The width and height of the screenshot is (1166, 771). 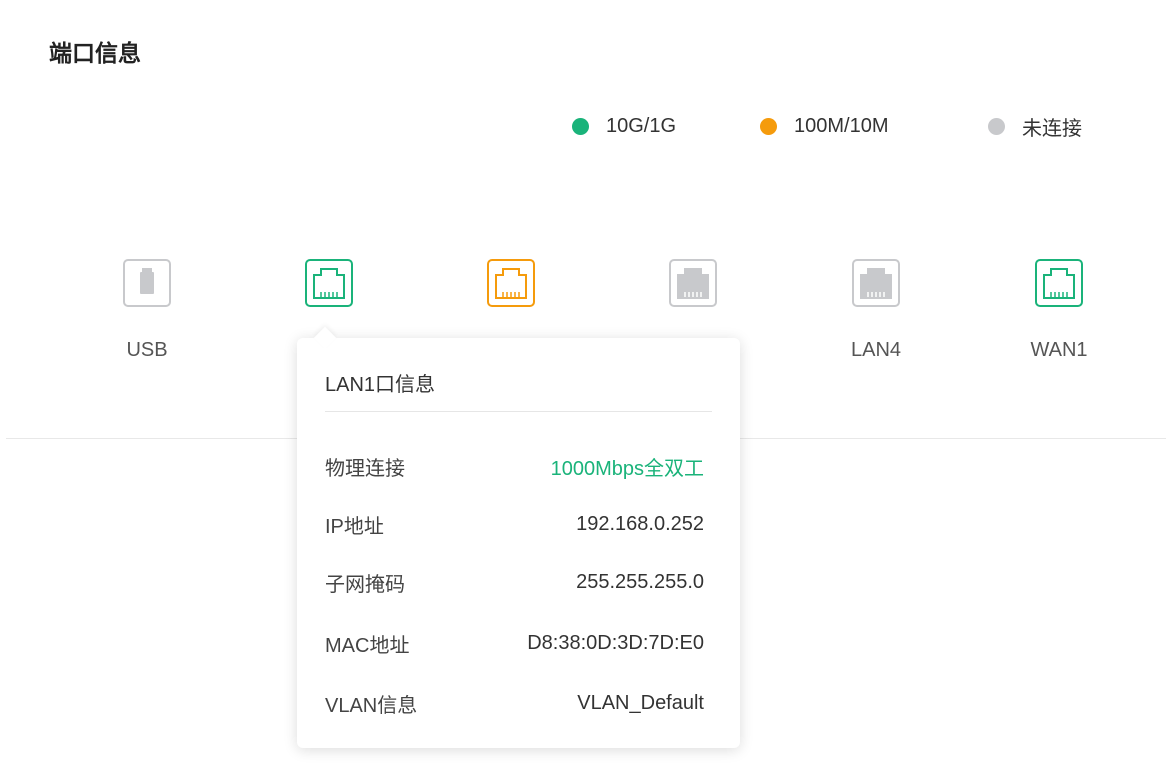 What do you see at coordinates (841, 125) in the screenshot?
I see `legend-label: 100M/10M` at bounding box center [841, 125].